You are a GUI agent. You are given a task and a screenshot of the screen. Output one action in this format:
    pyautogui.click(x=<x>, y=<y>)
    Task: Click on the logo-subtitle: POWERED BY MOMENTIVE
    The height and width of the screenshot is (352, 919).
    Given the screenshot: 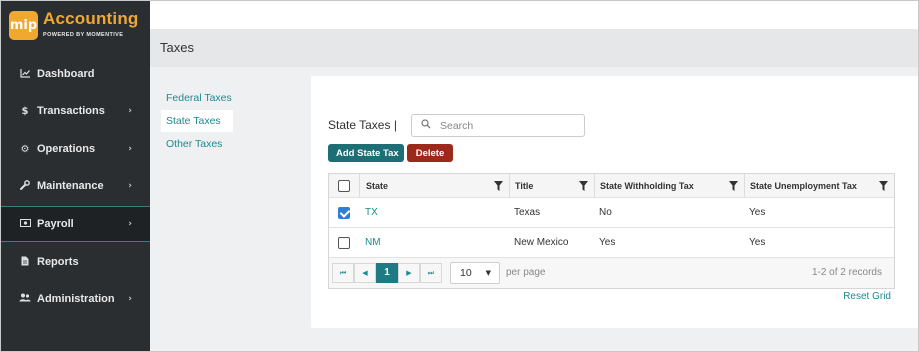 What is the action you would take?
    pyautogui.click(x=83, y=35)
    